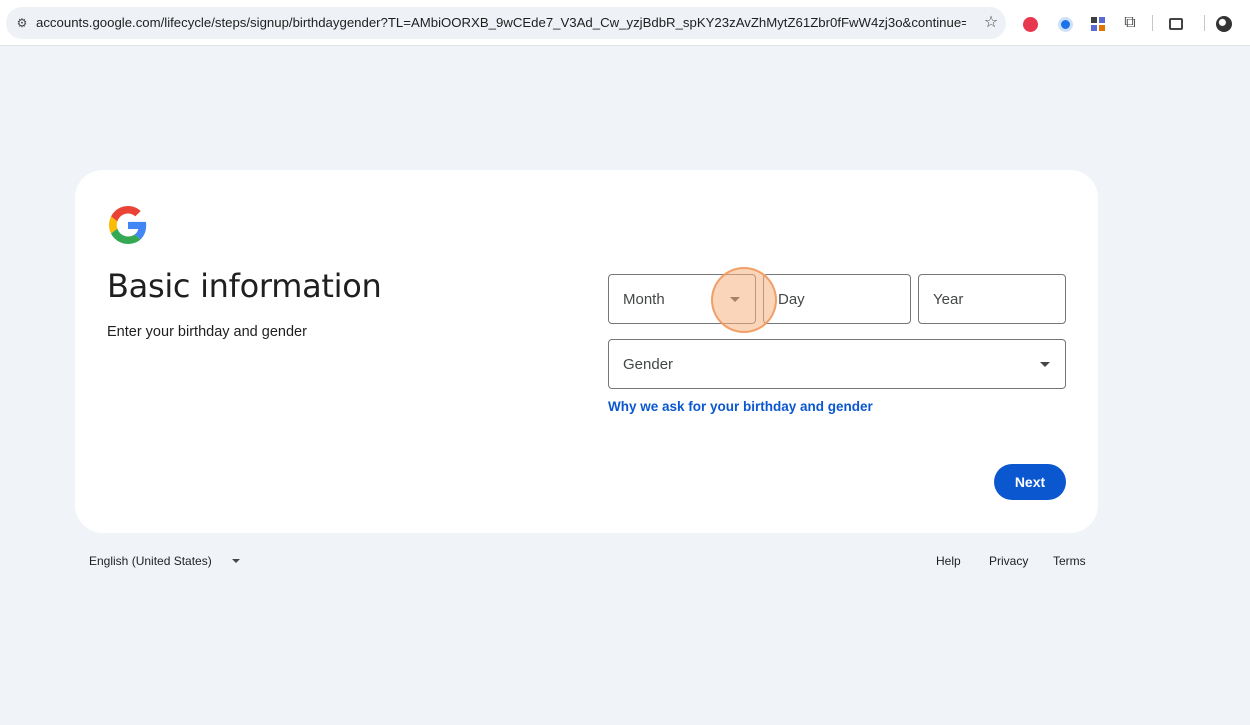 This screenshot has width=1250, height=725. I want to click on day-input: Day, so click(837, 299).